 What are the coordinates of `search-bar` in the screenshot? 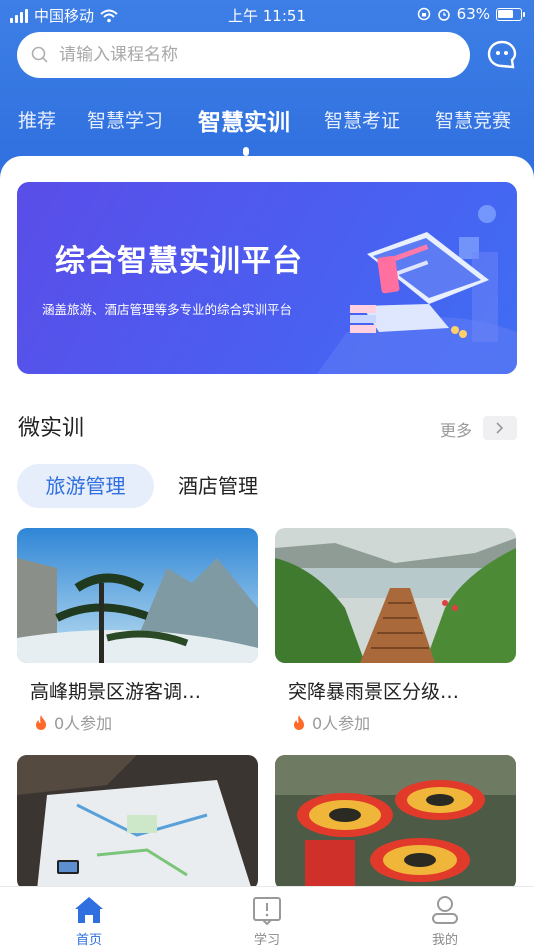 It's located at (243, 55).